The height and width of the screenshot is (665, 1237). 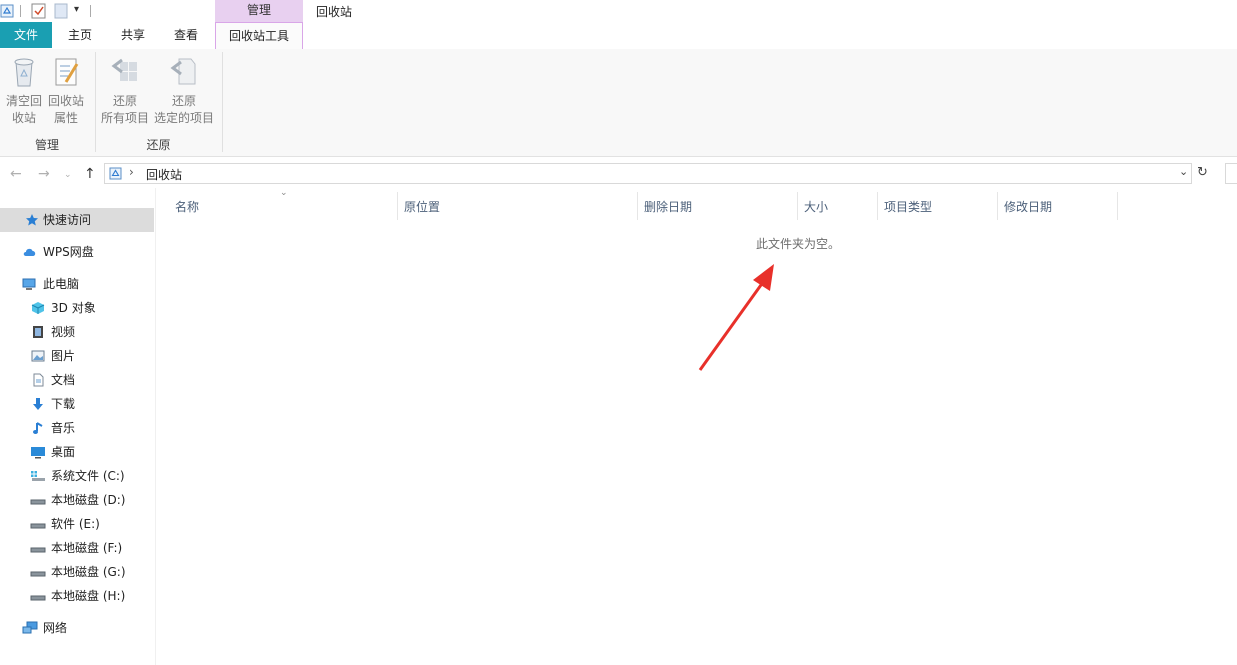 I want to click on sidebar-item-network: 网络, so click(x=77, y=628).